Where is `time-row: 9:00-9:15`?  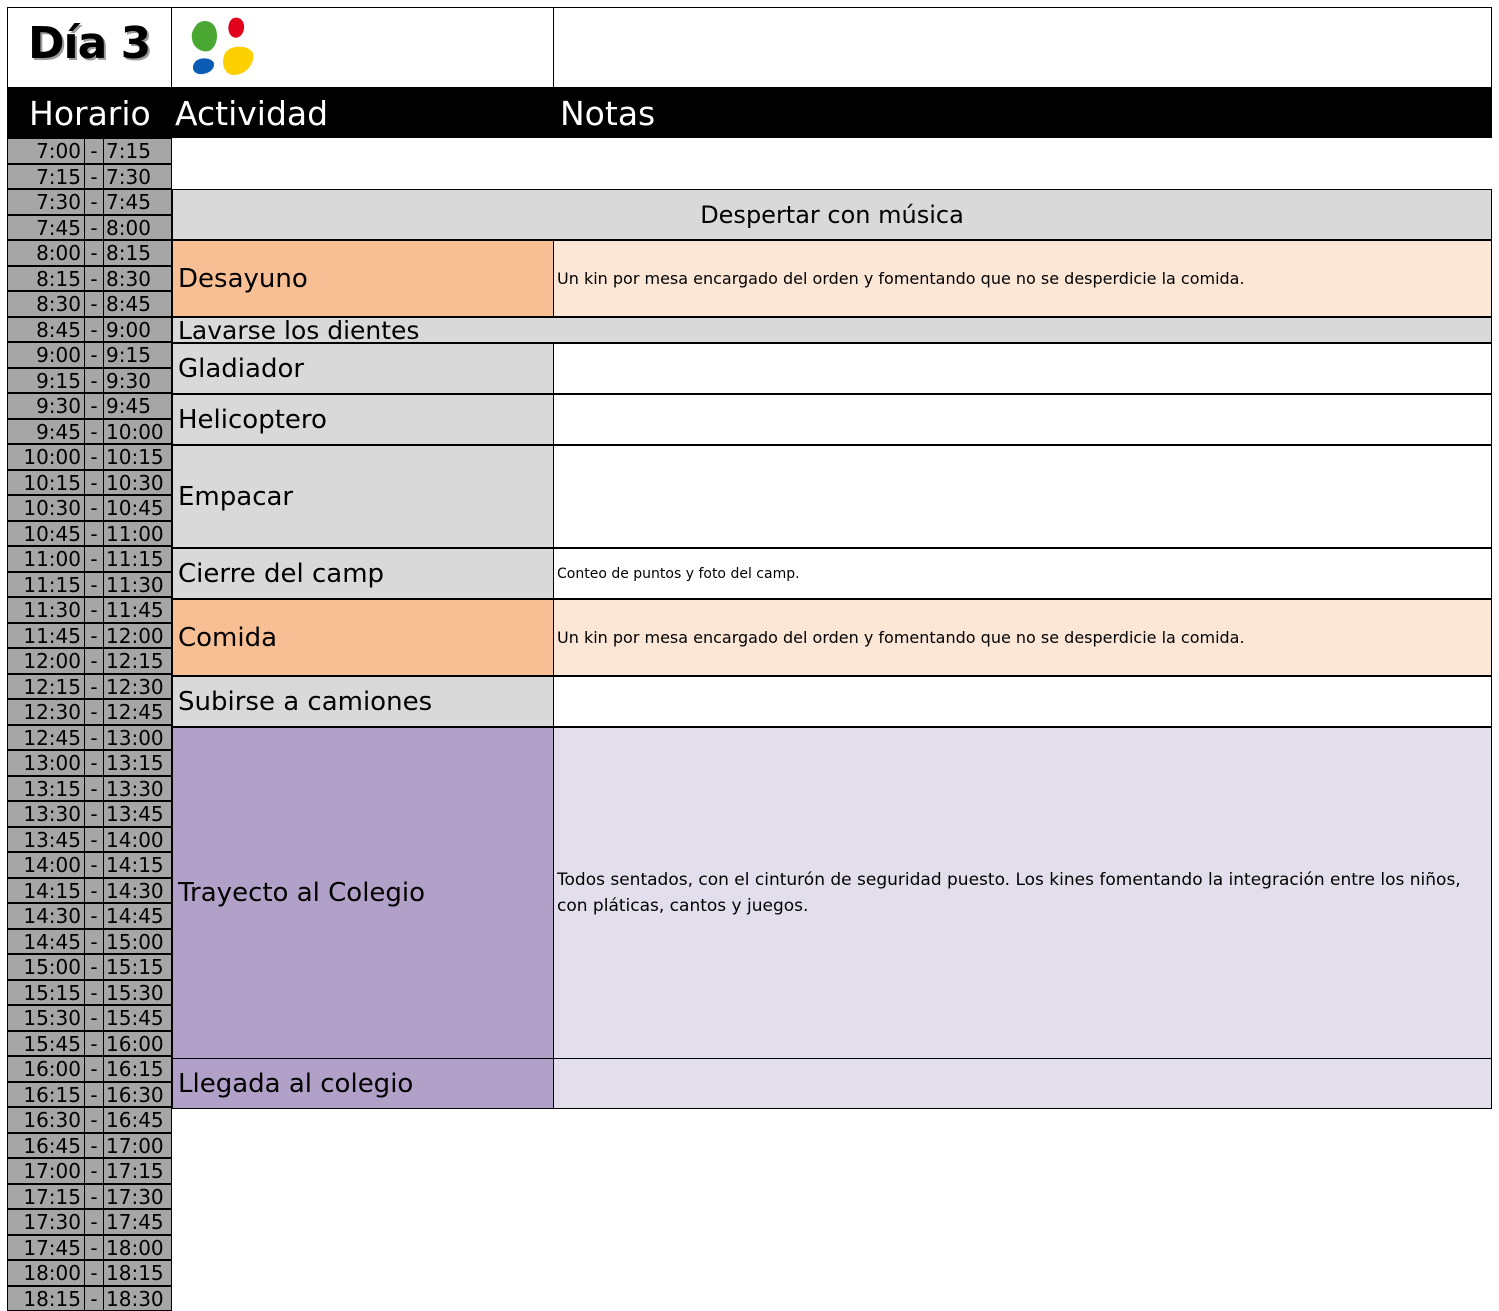 time-row: 9:00-9:15 is located at coordinates (89, 355).